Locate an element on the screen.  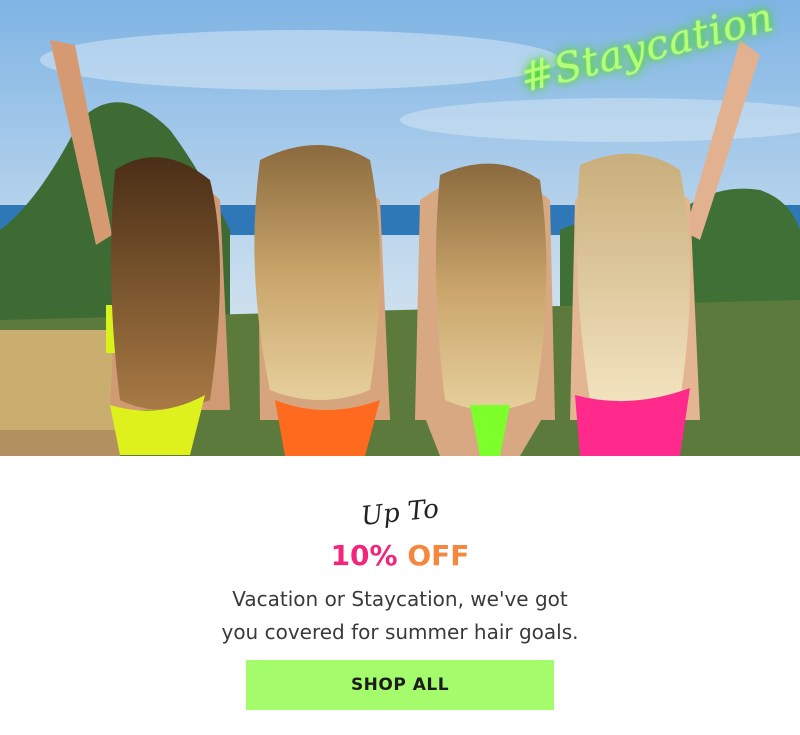
offer-word: OFF is located at coordinates (438, 555).